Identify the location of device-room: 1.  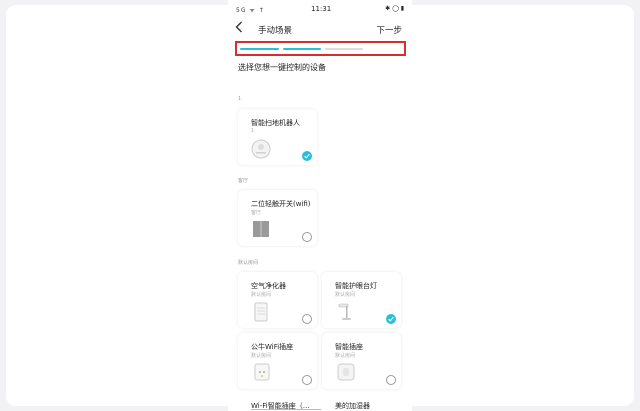
(253, 131).